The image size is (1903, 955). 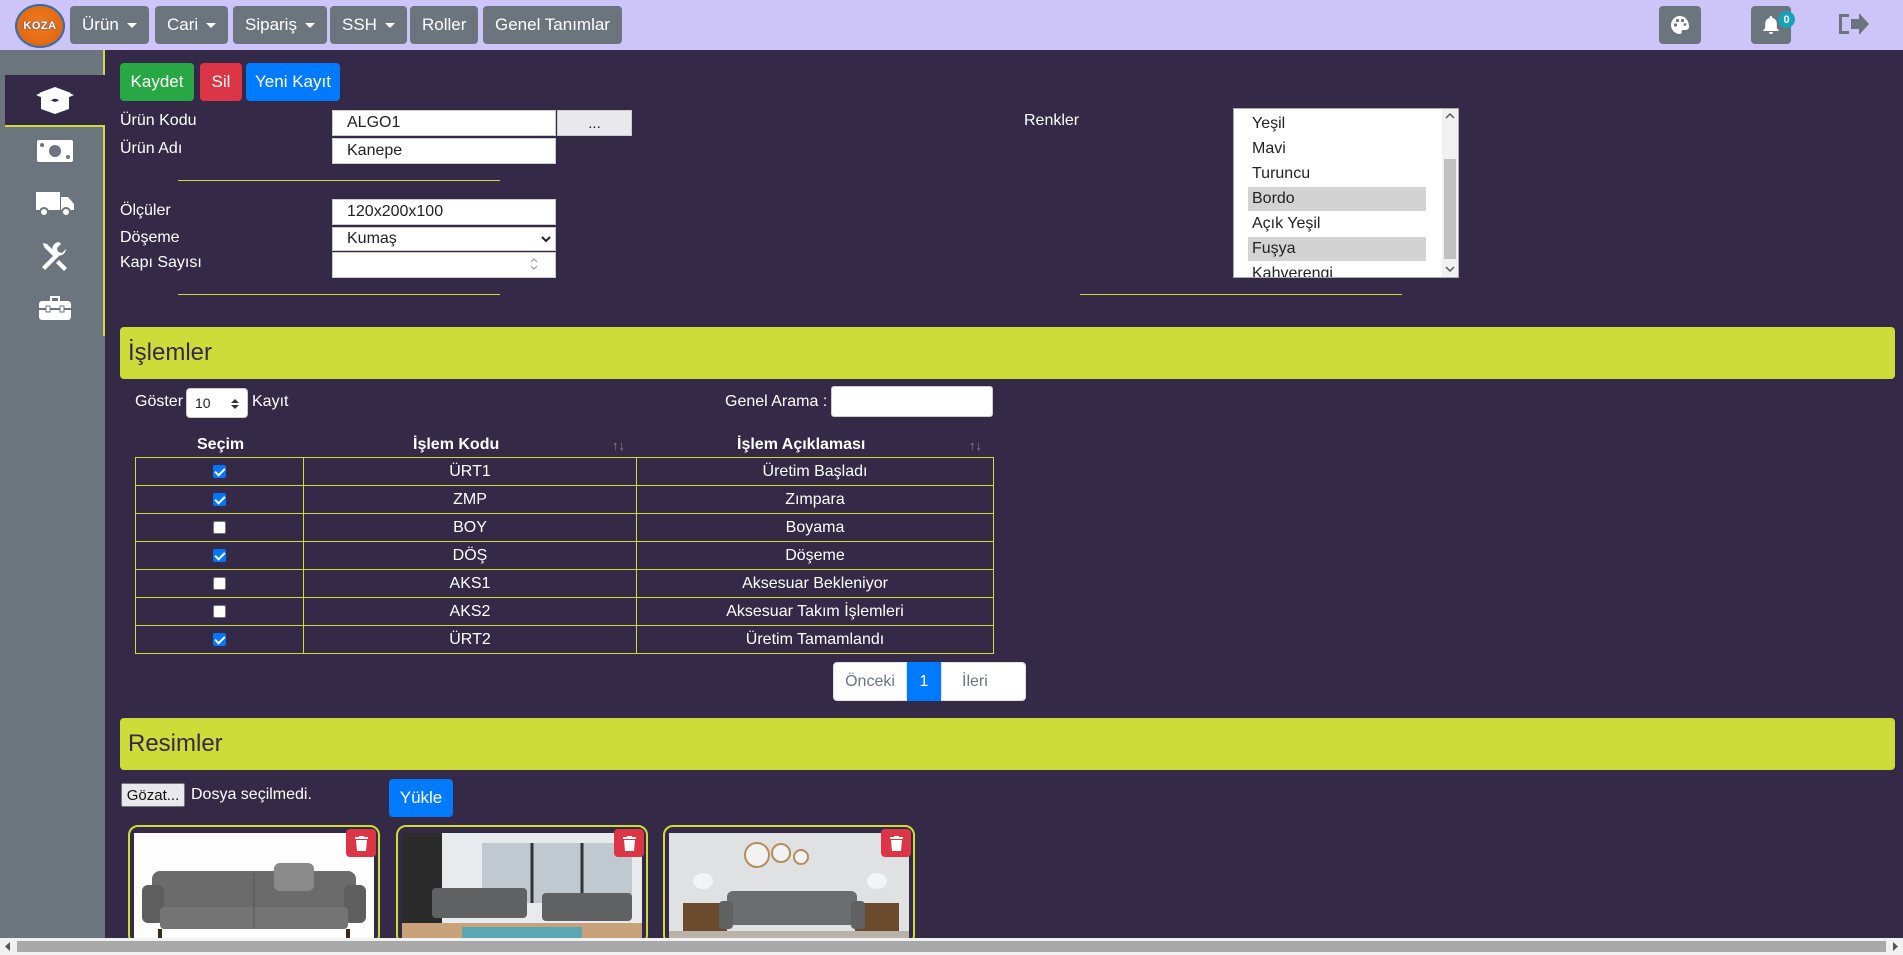 What do you see at coordinates (217, 403) in the screenshot?
I see `page-size-select: 10` at bounding box center [217, 403].